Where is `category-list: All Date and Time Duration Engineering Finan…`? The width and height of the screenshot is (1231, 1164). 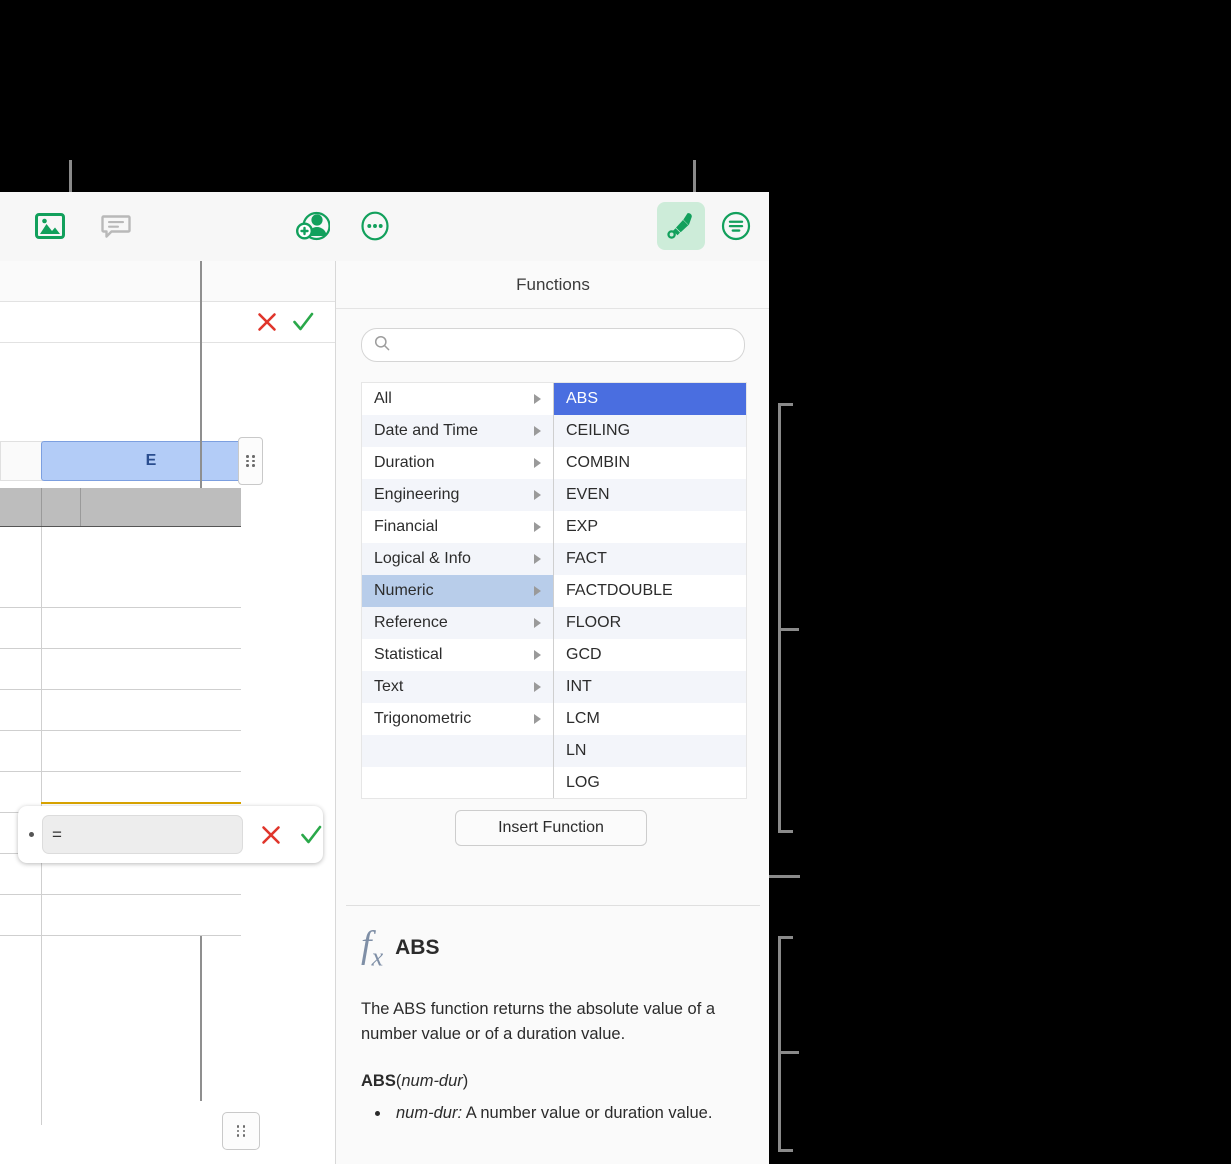 category-list: All Date and Time Duration Engineering Finan… is located at coordinates (458, 590).